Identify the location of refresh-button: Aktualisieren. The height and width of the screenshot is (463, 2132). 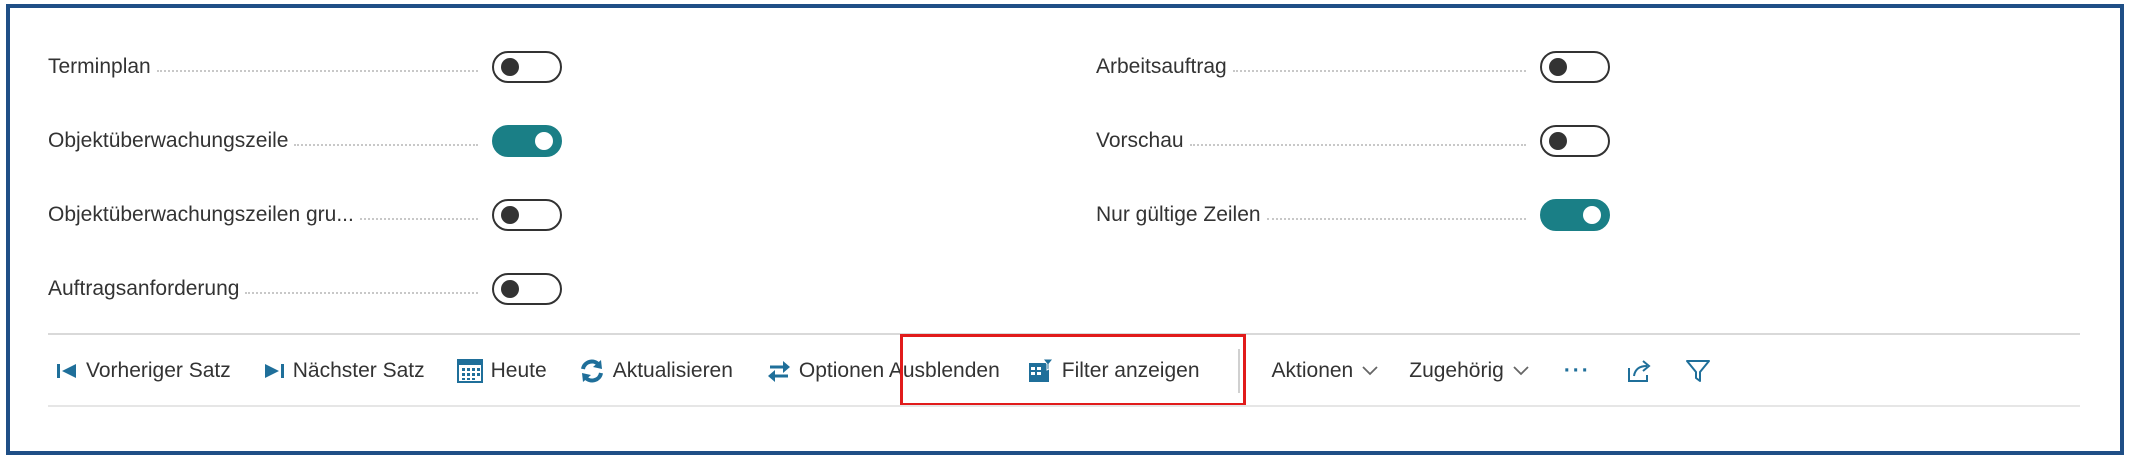
(656, 371).